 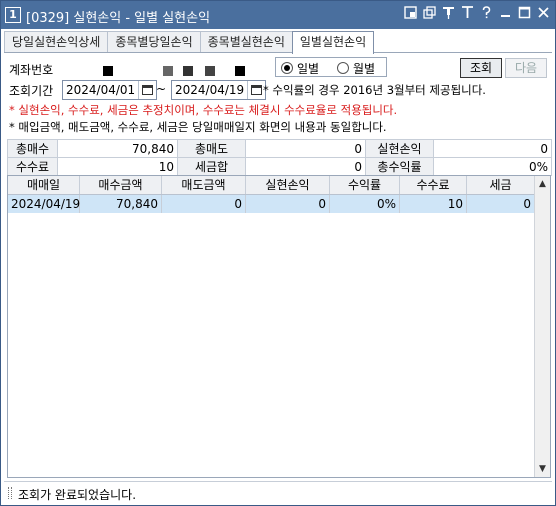 I want to click on col-header-realized-pl: 실현손익, so click(x=288, y=185).